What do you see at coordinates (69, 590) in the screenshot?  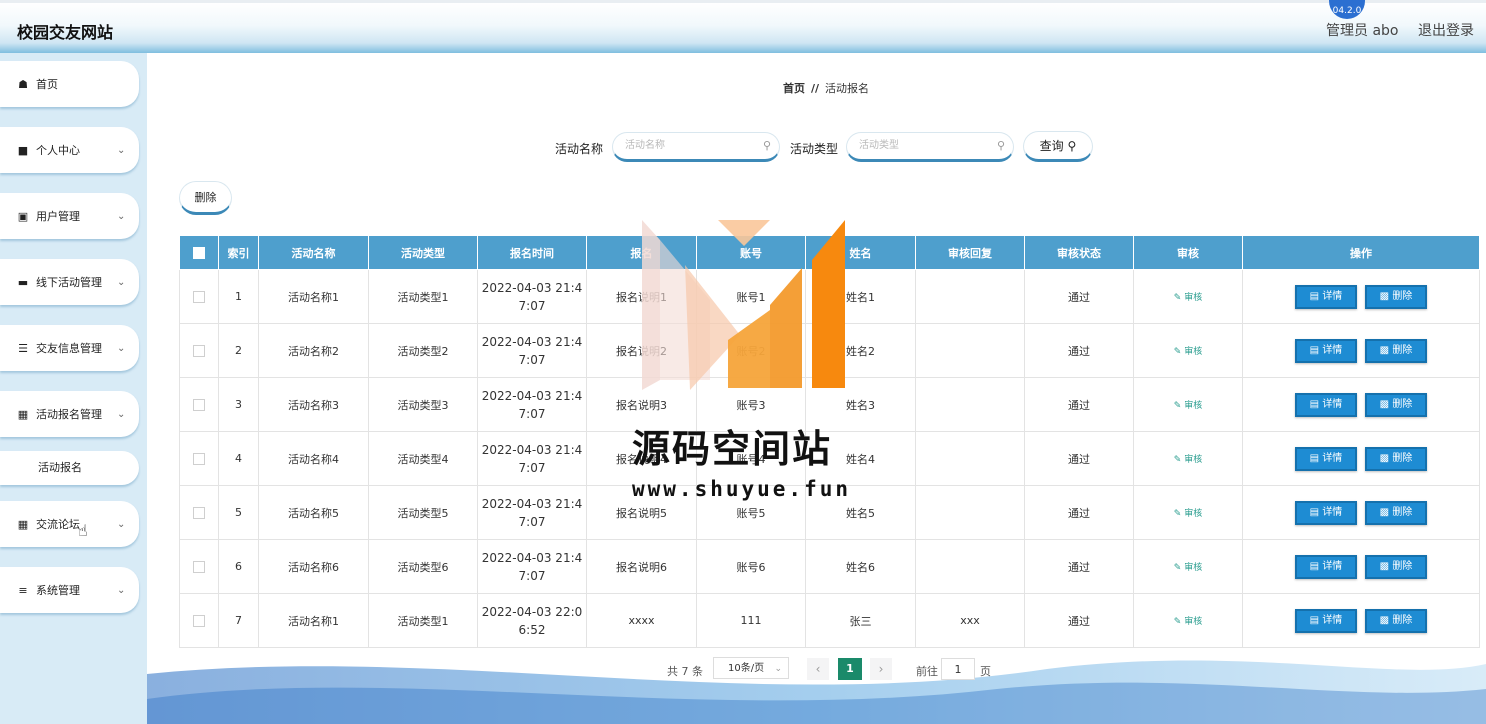 I see `sidebar-item-system-management: ≡ 系统管理 ⌄` at bounding box center [69, 590].